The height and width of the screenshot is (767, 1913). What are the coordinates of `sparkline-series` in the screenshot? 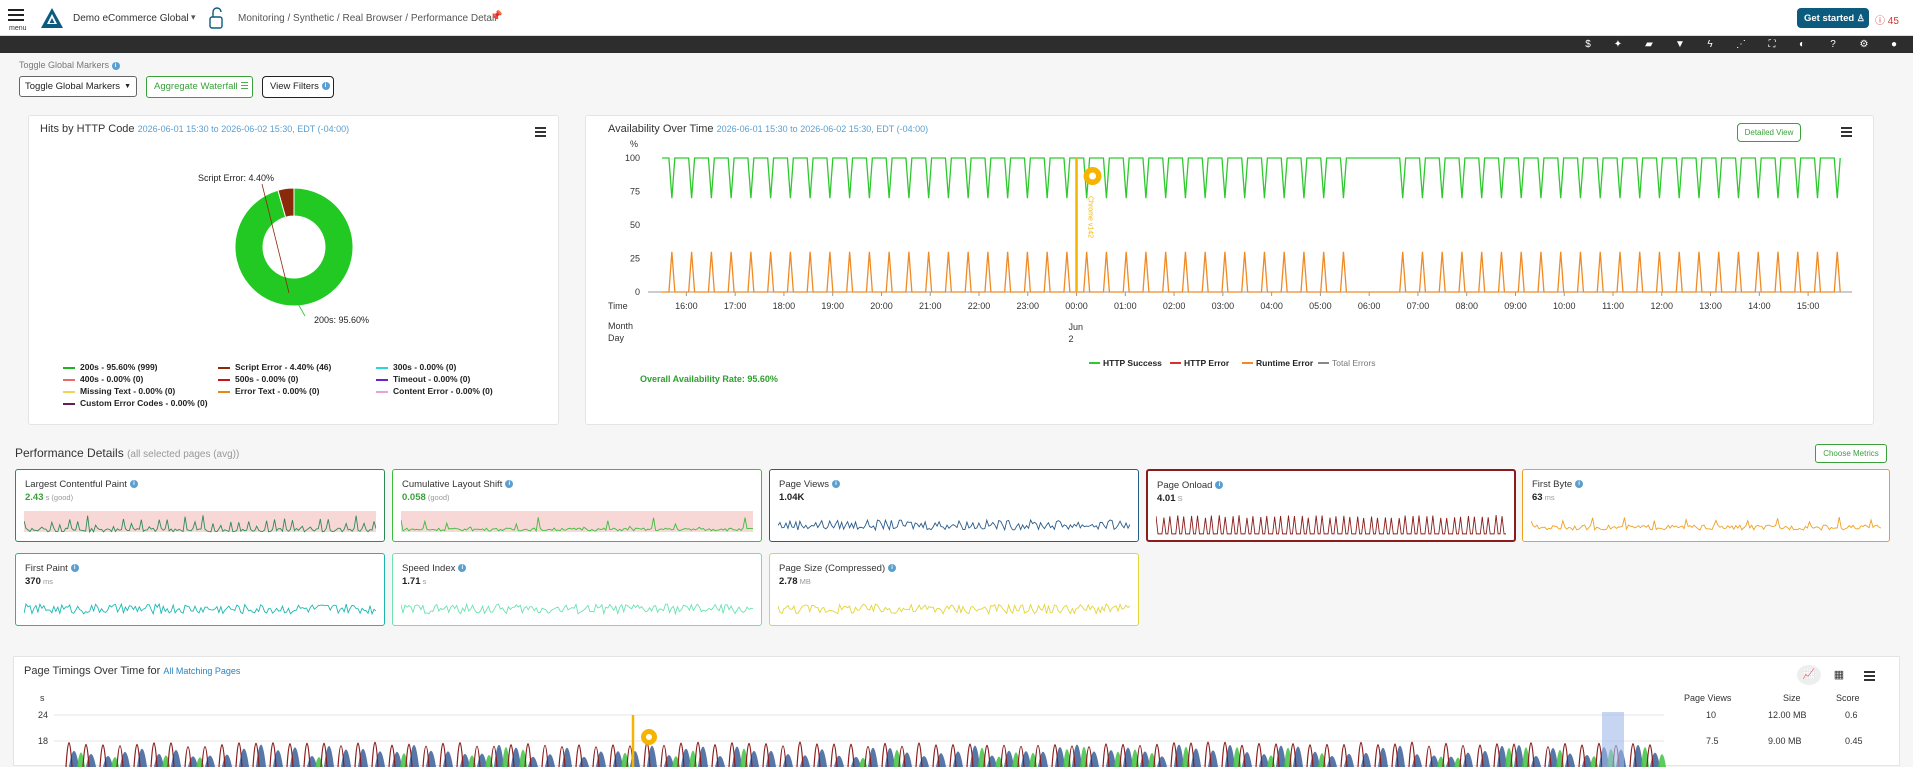 It's located at (577, 609).